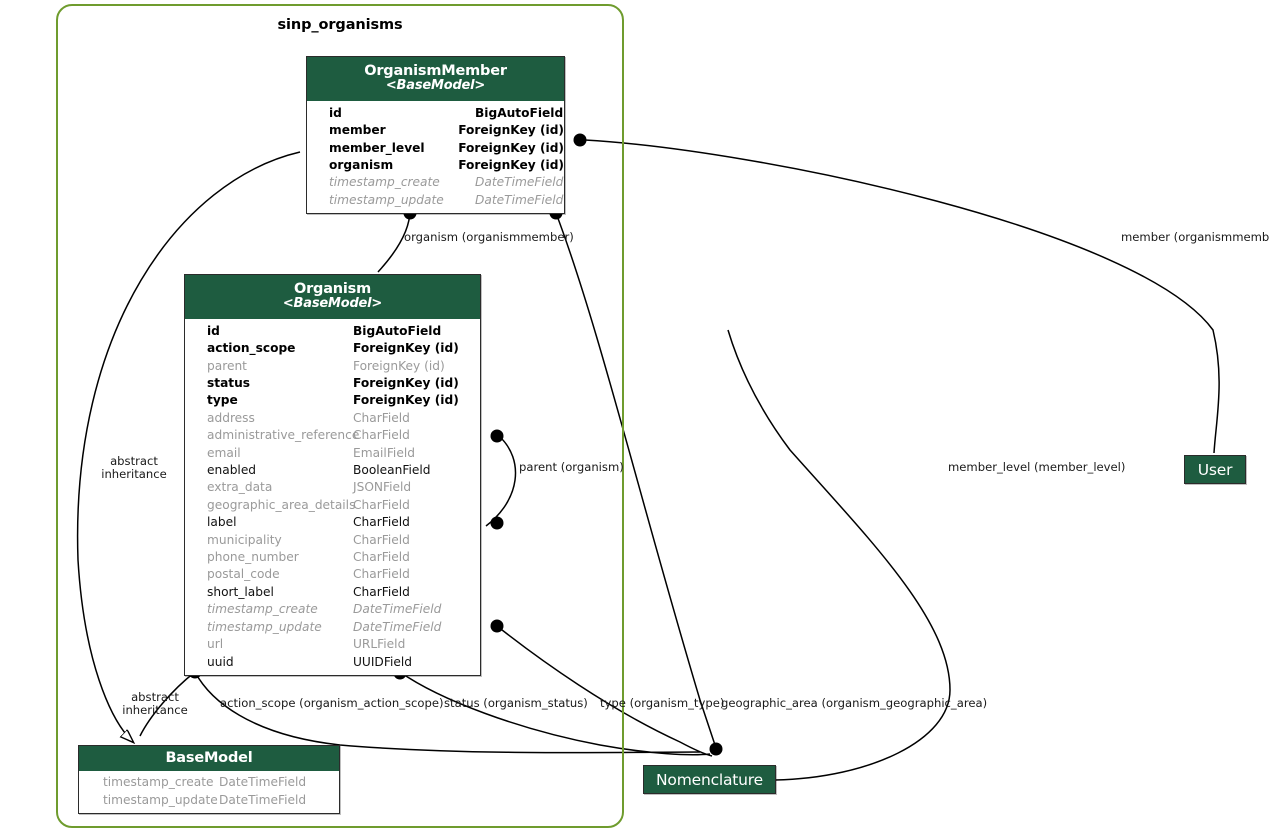 This screenshot has width=1269, height=833. I want to click on edge-label-status: status (organism_status), so click(516, 703).